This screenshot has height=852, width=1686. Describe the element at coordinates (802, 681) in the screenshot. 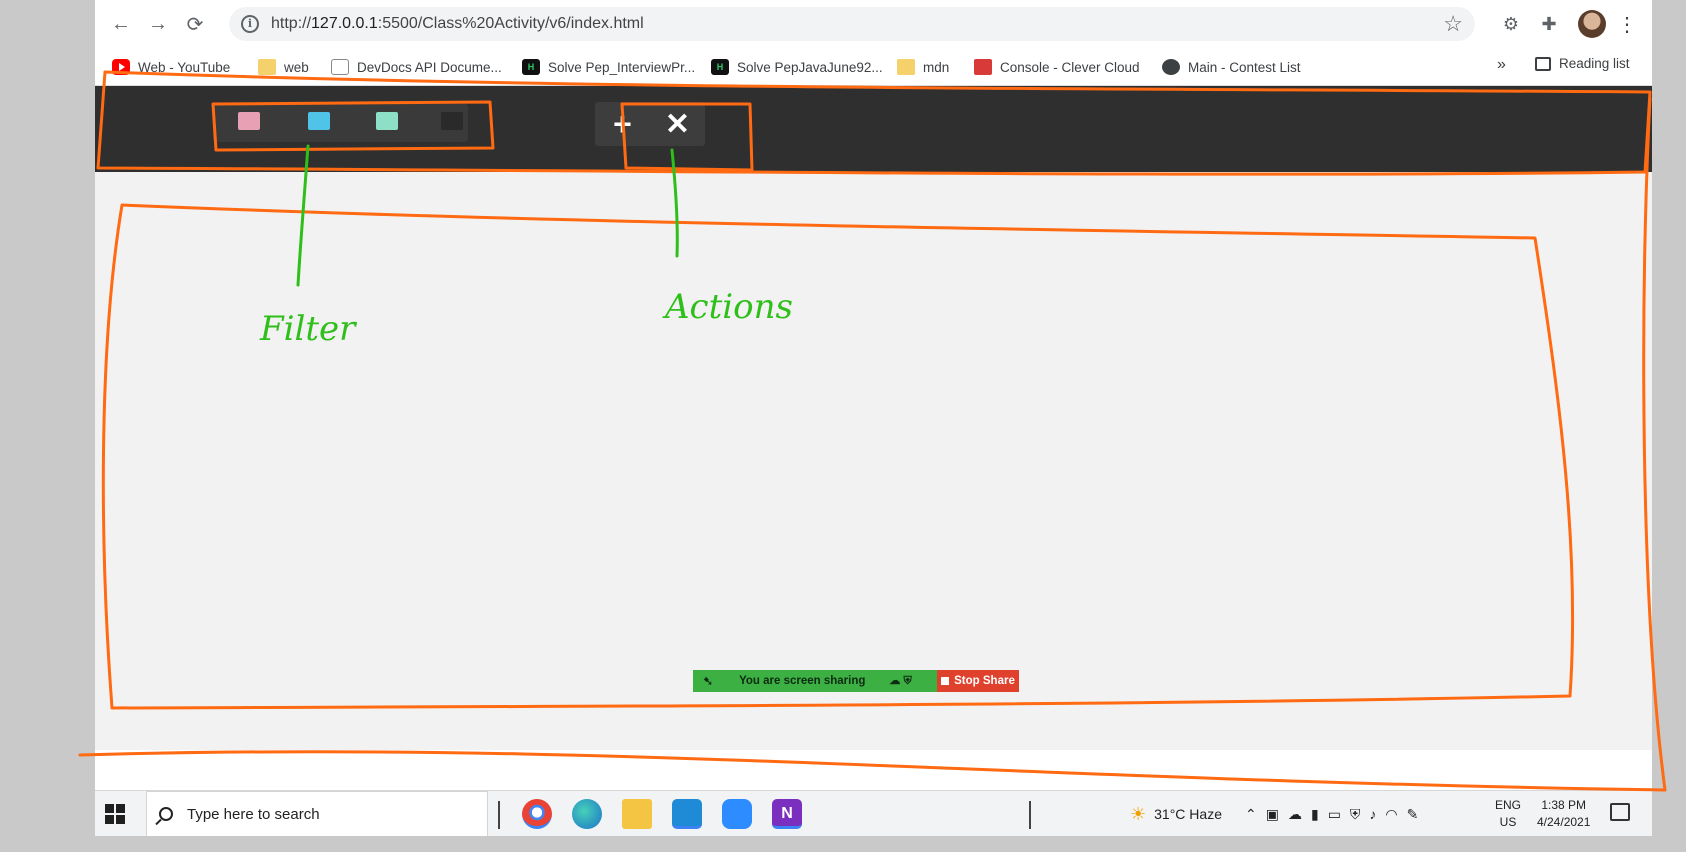

I see `share-message: You are screen sharing` at that location.